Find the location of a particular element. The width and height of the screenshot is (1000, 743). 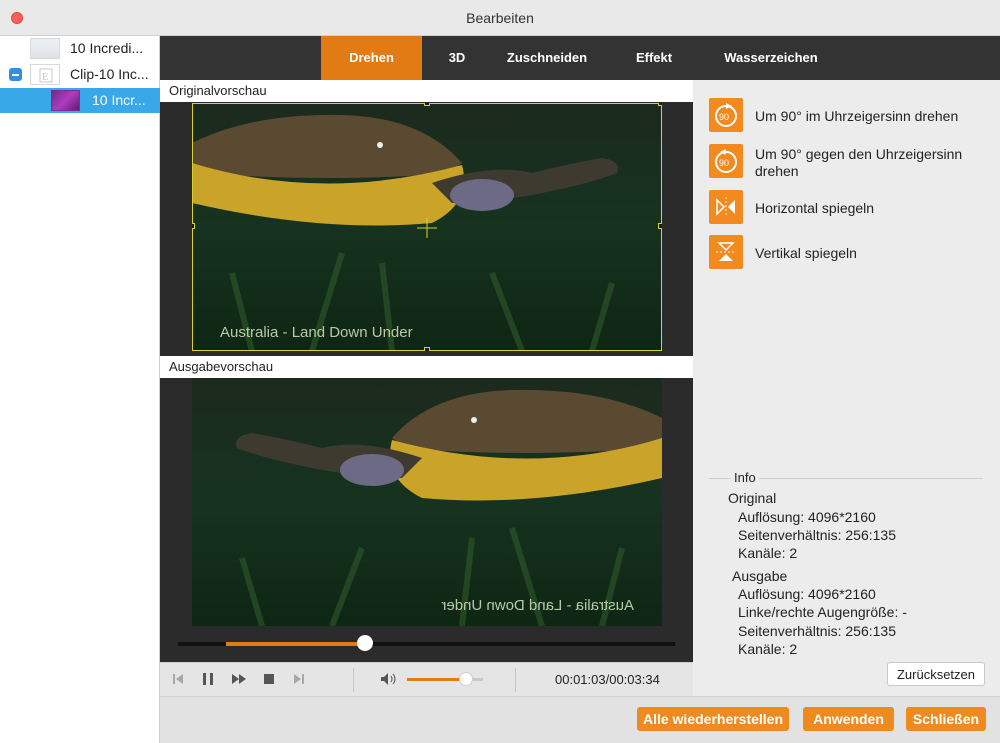

output-channels: Kanäle: 2 is located at coordinates (768, 649).